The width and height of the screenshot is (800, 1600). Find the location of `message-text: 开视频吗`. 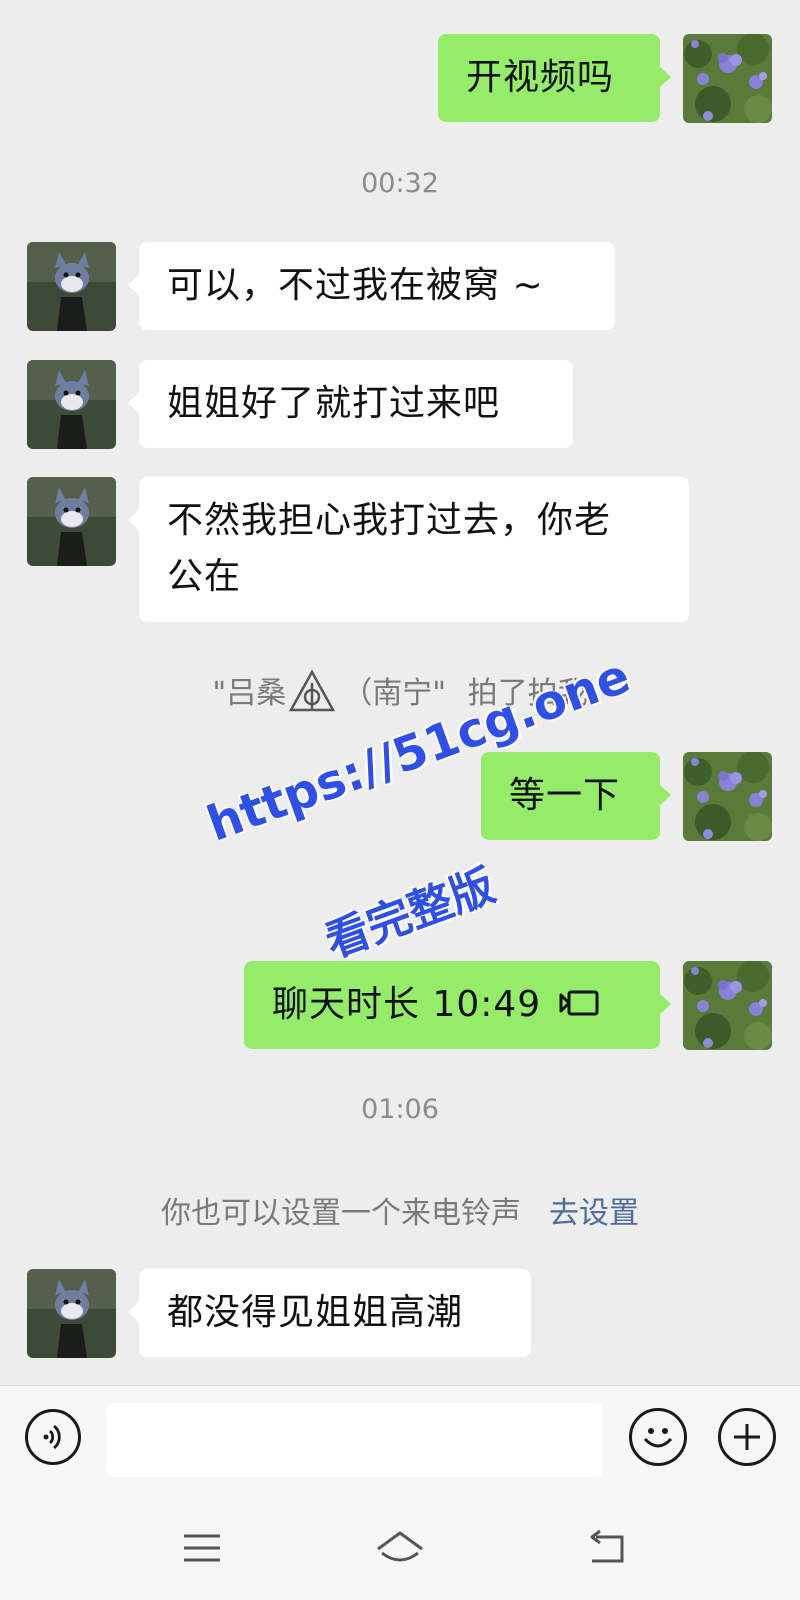

message-text: 开视频吗 is located at coordinates (540, 77).